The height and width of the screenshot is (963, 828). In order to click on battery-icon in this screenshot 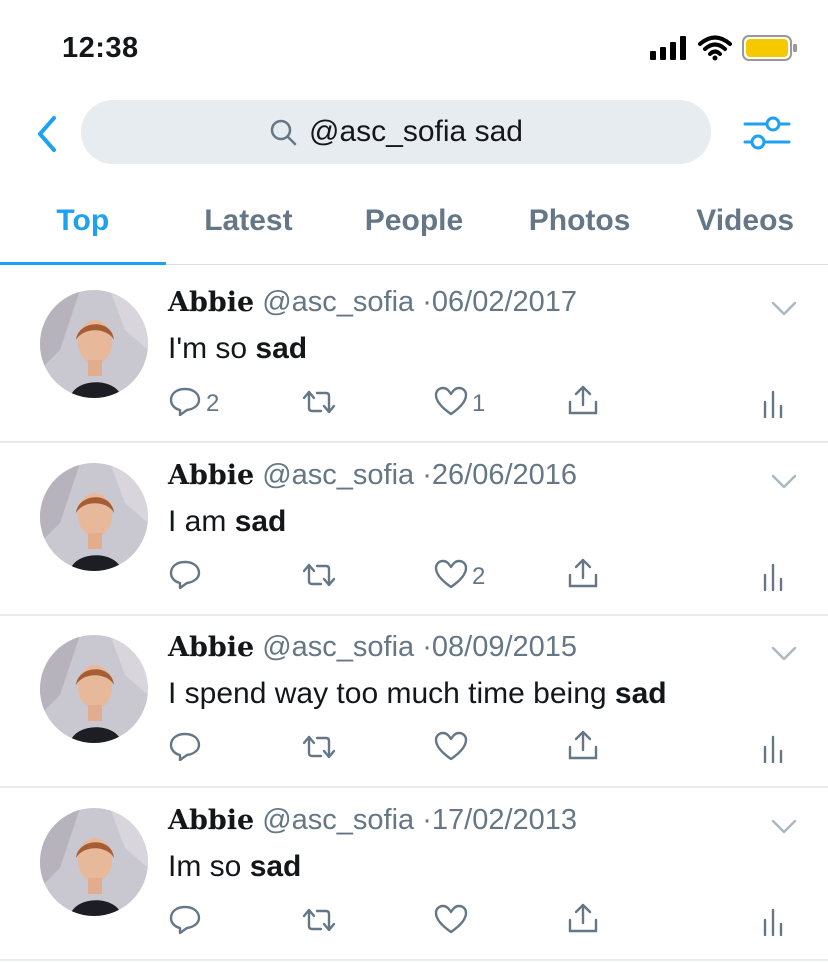, I will do `click(770, 50)`.